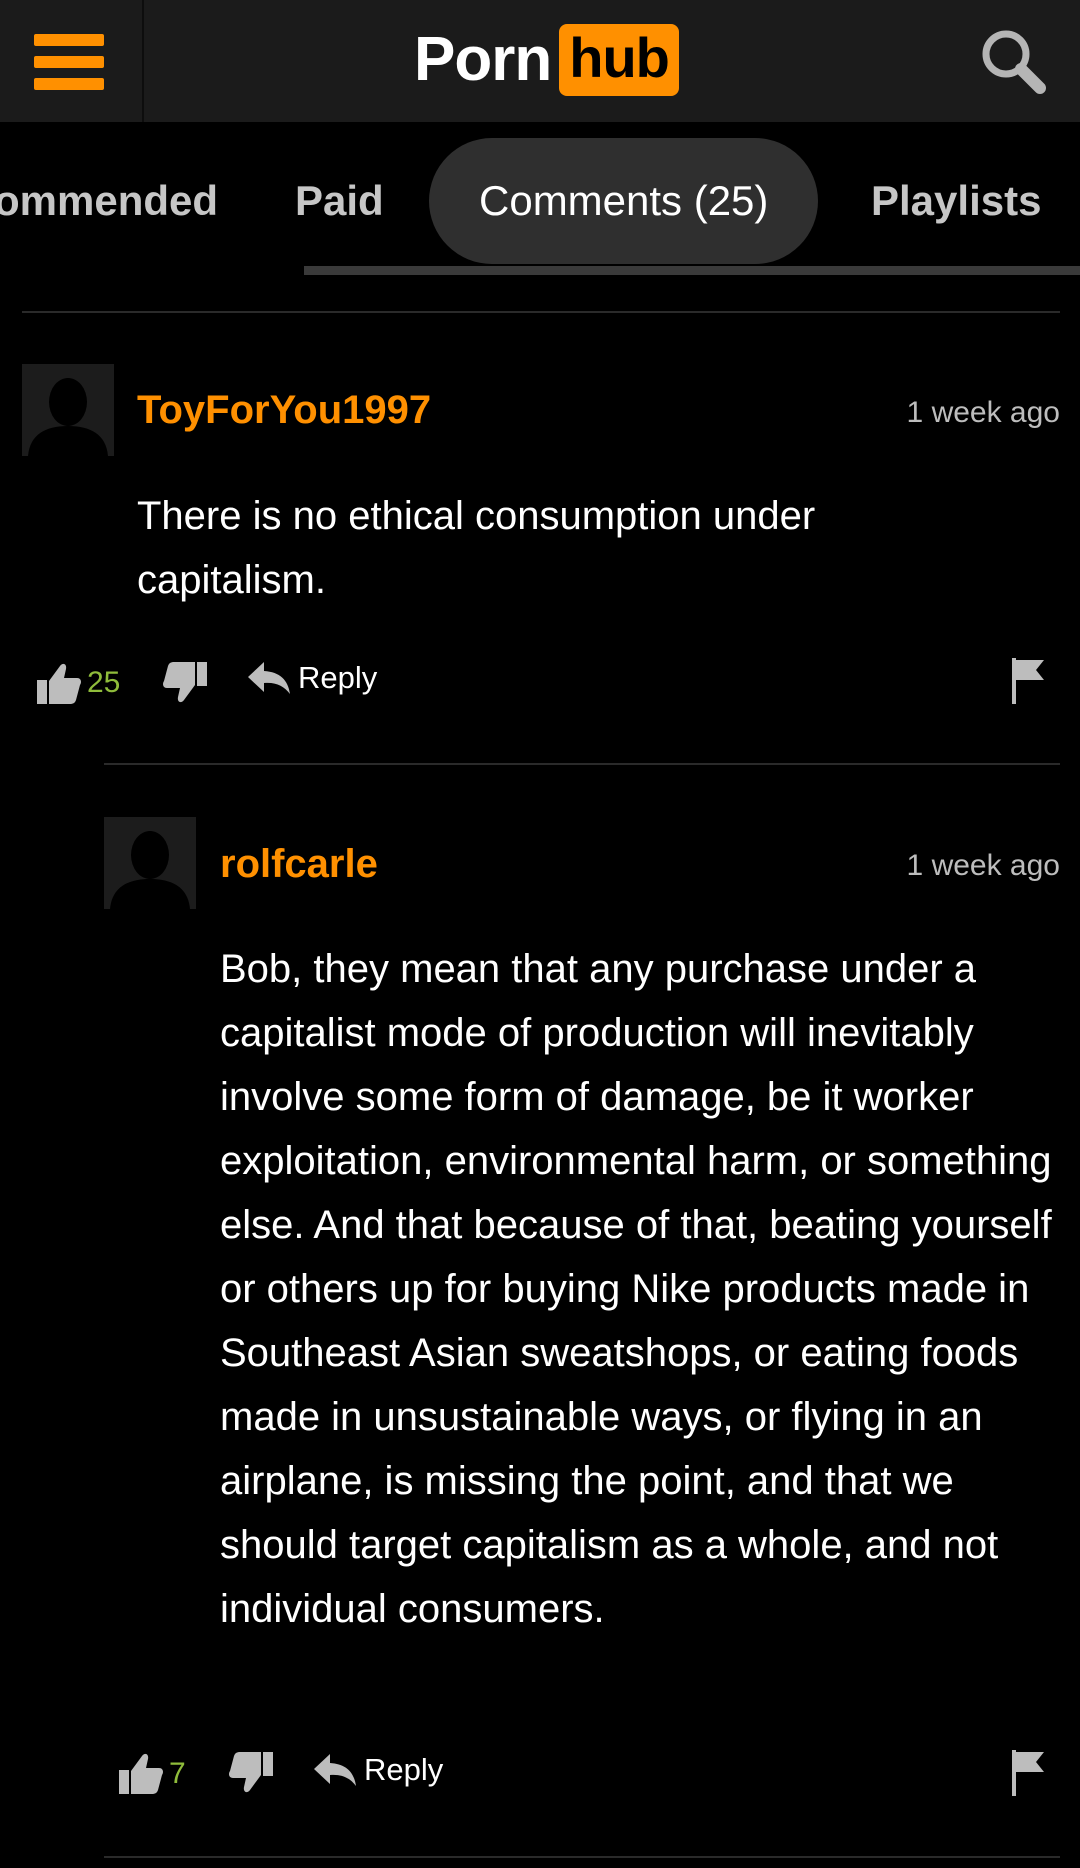 Image resolution: width=1080 pixels, height=1868 pixels. I want to click on section-divider, so click(541, 312).